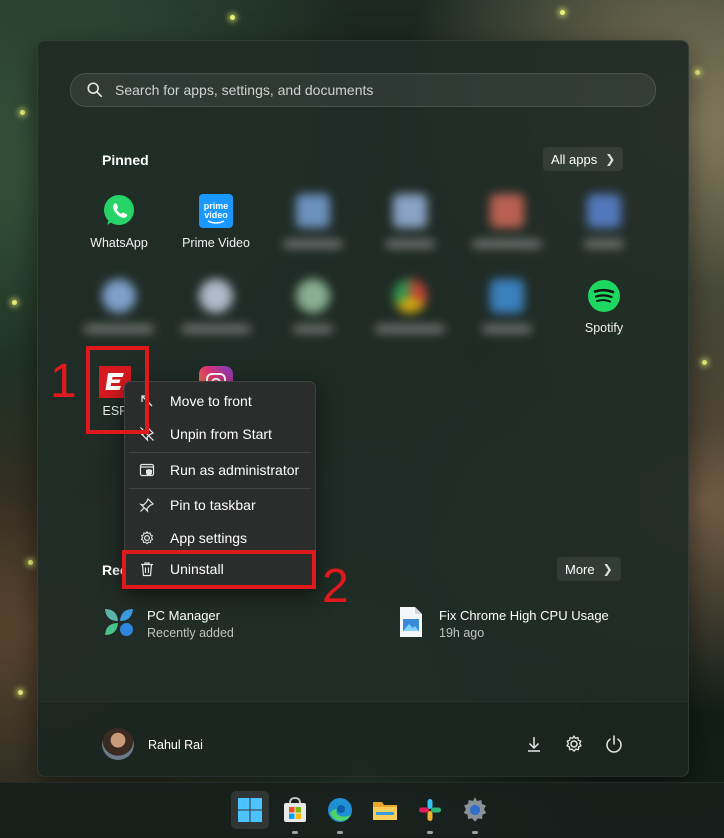 The height and width of the screenshot is (838, 724). I want to click on annotation-number-2: 2, so click(335, 586).